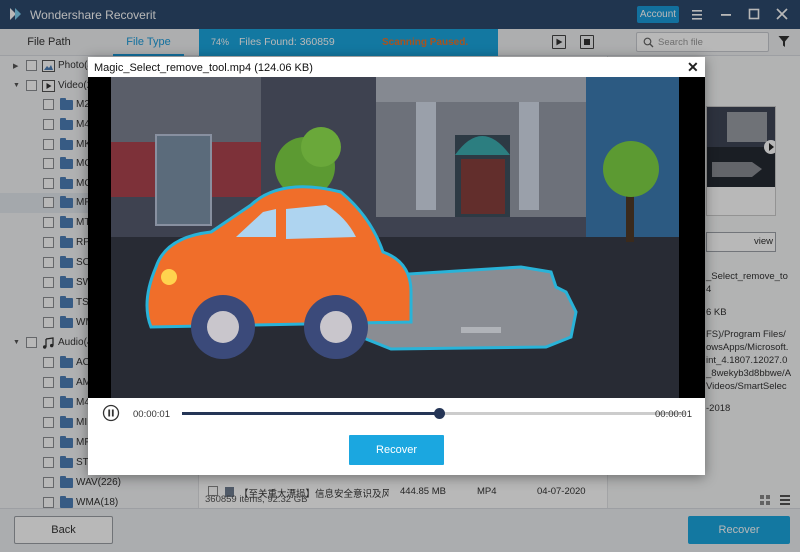 The width and height of the screenshot is (800, 552). I want to click on seek-progress, so click(311, 413).